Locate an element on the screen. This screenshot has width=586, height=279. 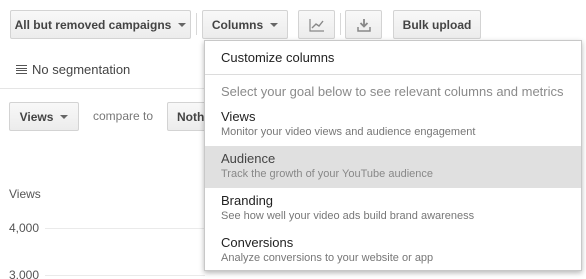
bulk-upload-button: Bulk upload is located at coordinates (437, 24).